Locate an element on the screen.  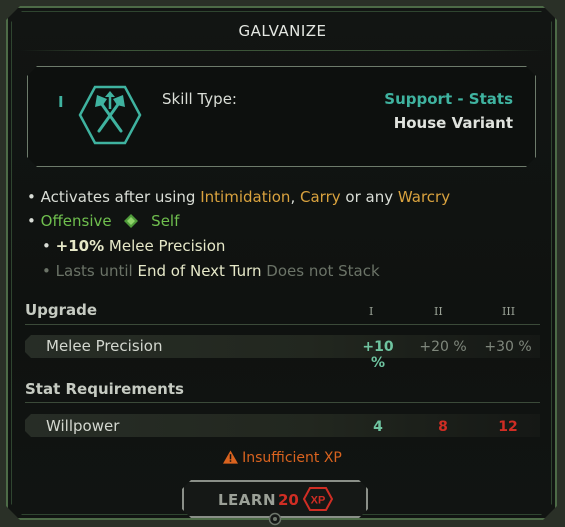
effect-stat: Melee Precision is located at coordinates (167, 246).